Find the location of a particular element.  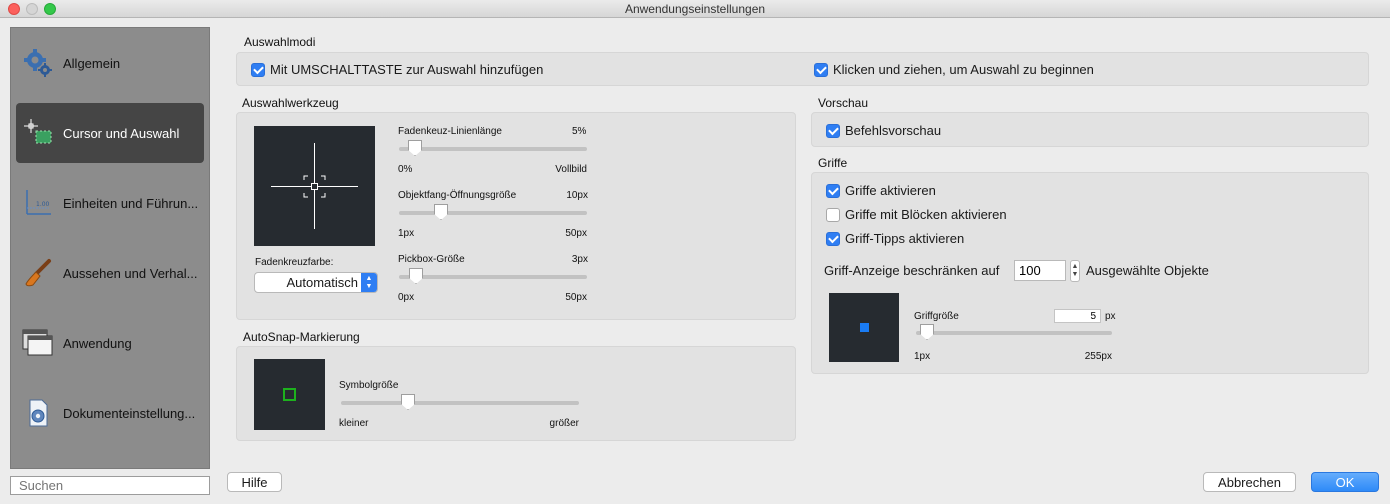

title-bar: Anwendungseinstellungen is located at coordinates (695, 9).